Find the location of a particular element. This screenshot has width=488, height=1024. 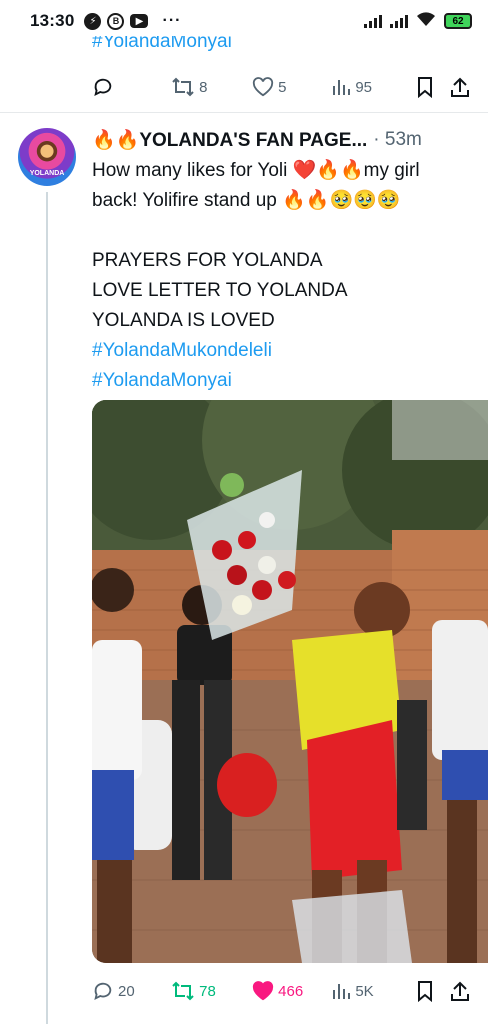

views-button: 5K is located at coordinates (373, 991).